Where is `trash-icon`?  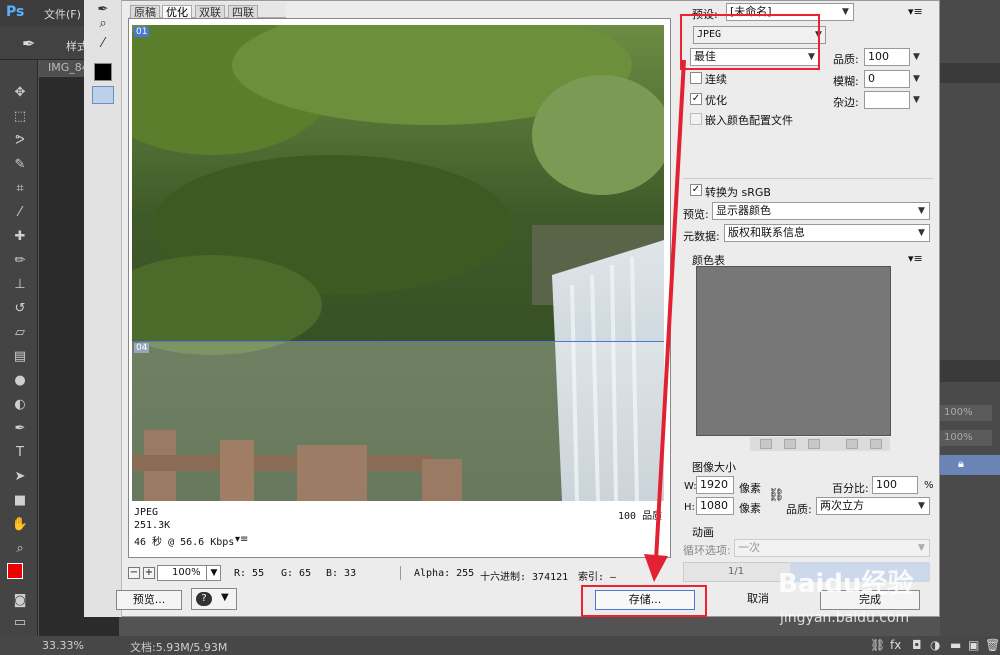
trash-icon is located at coordinates (876, 444).